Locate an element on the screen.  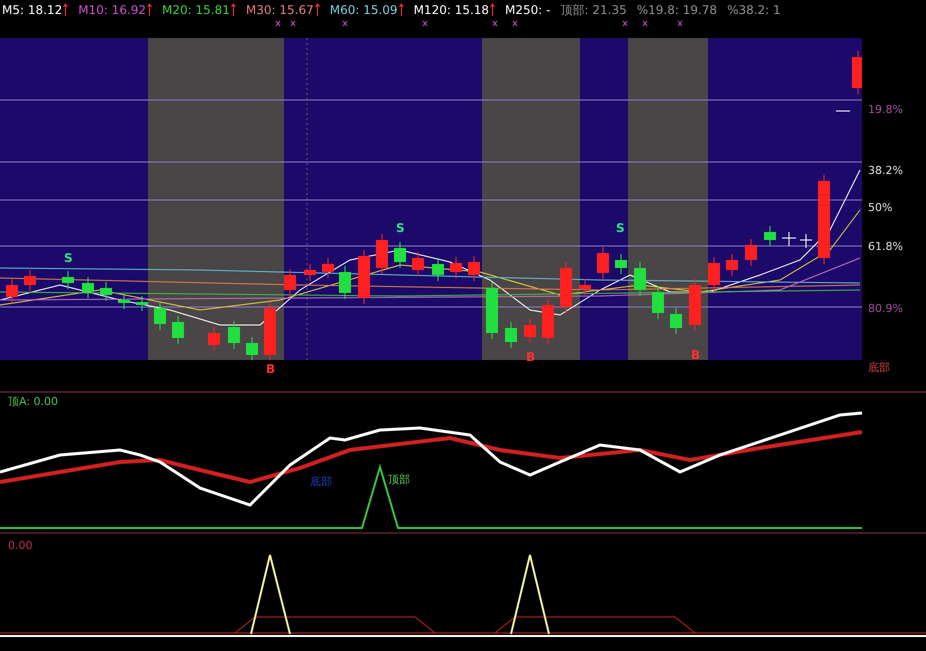
indicator-value: M20: 15.81 is located at coordinates (196, 10).